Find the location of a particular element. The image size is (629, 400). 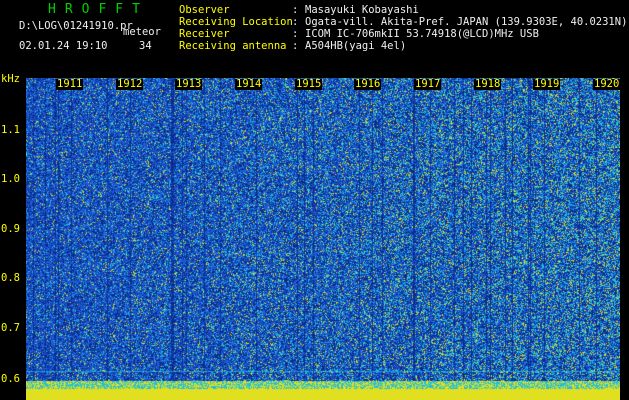

info-label: Receiver is located at coordinates (204, 34).